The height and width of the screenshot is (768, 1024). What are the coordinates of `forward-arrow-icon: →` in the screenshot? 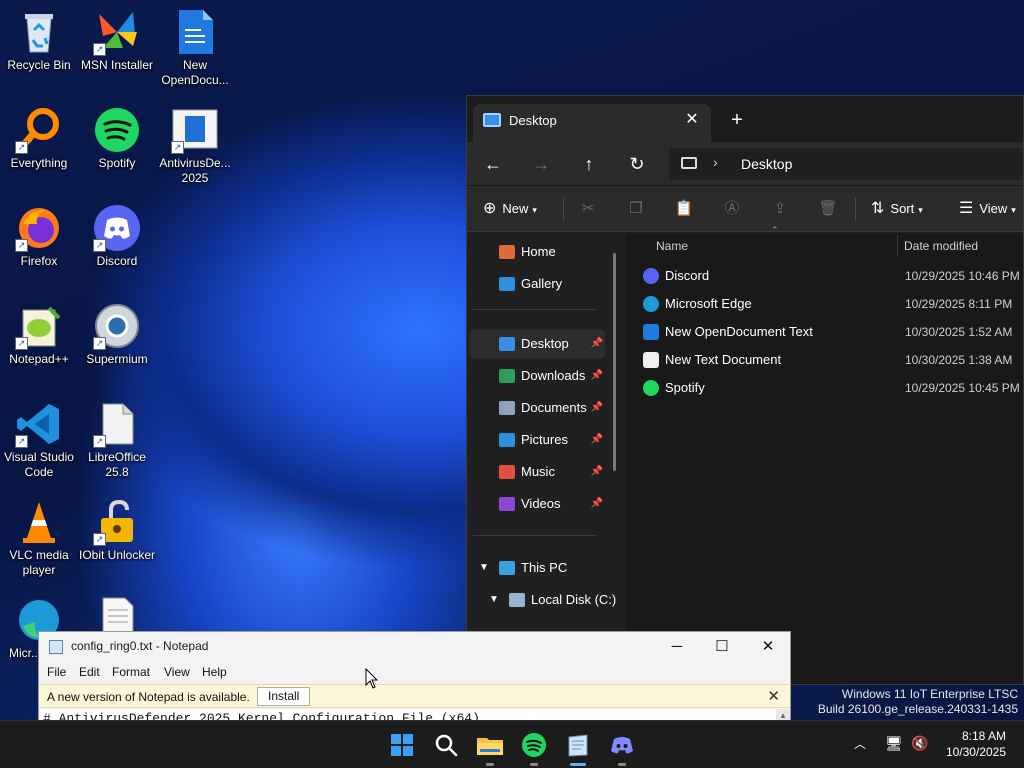 It's located at (541, 164).